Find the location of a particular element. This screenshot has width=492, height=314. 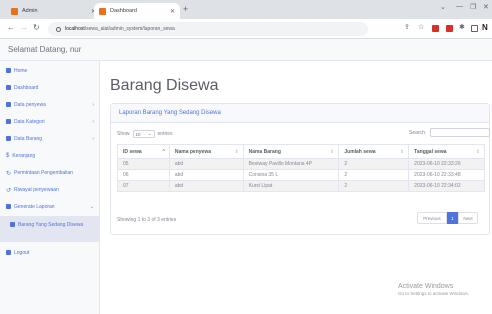

welcome-text: Selamat Datang, nur is located at coordinates (45, 49).